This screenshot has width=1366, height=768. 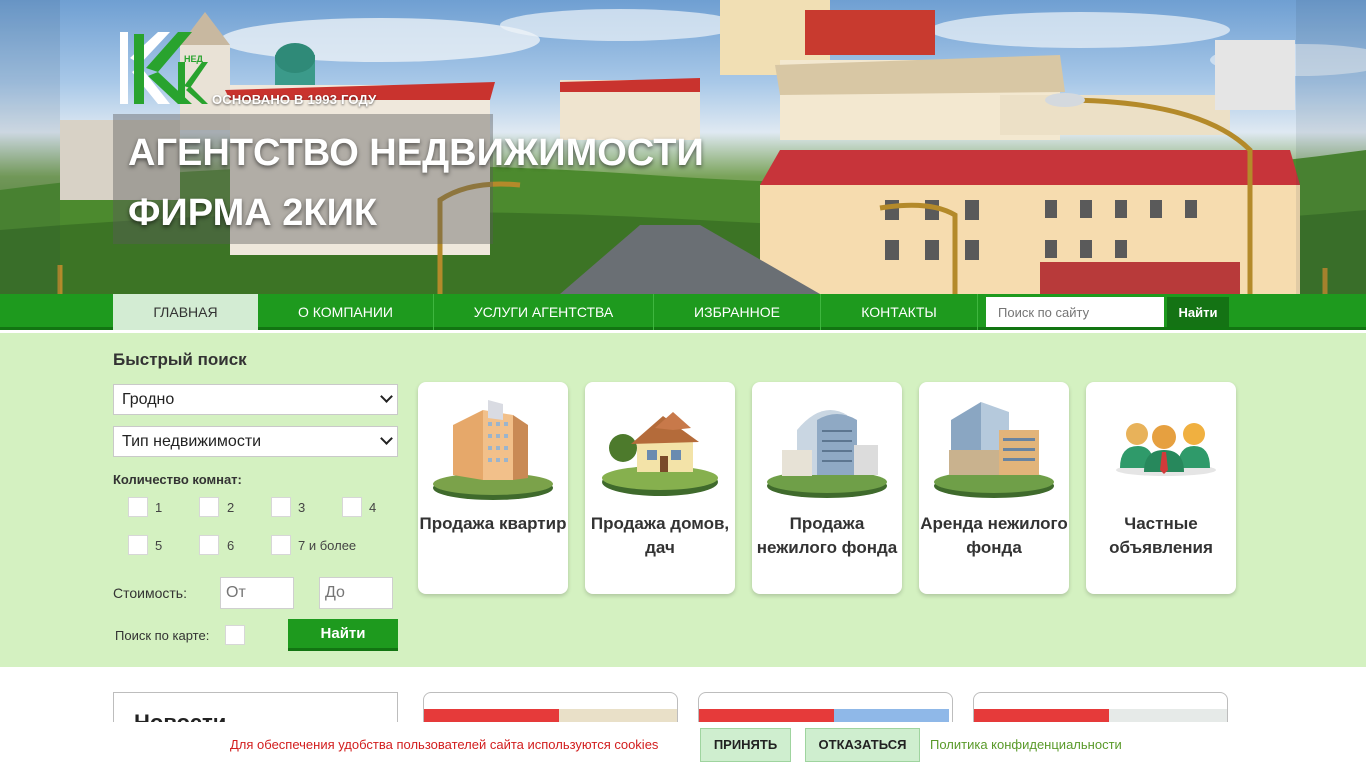 What do you see at coordinates (1198, 312) in the screenshot?
I see `site-search-button: Найти` at bounding box center [1198, 312].